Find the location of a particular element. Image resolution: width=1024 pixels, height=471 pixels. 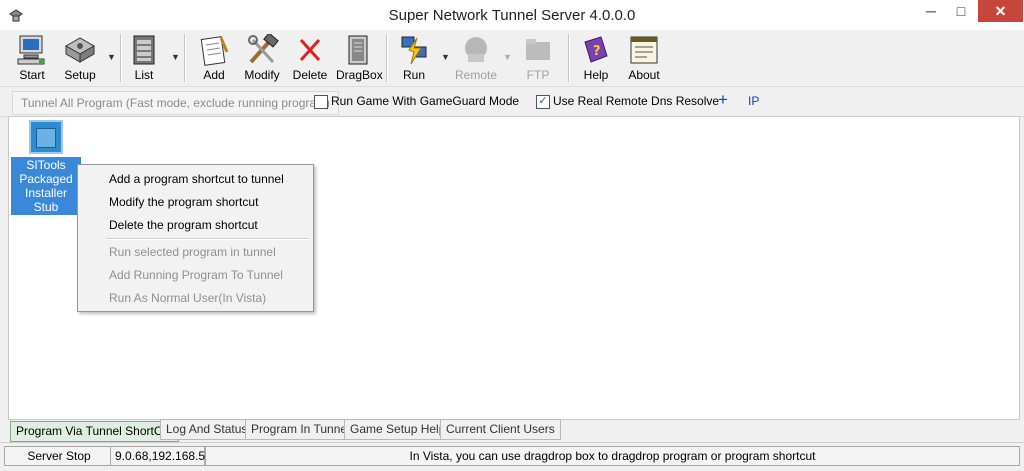

delete-button: Delete is located at coordinates (310, 58).